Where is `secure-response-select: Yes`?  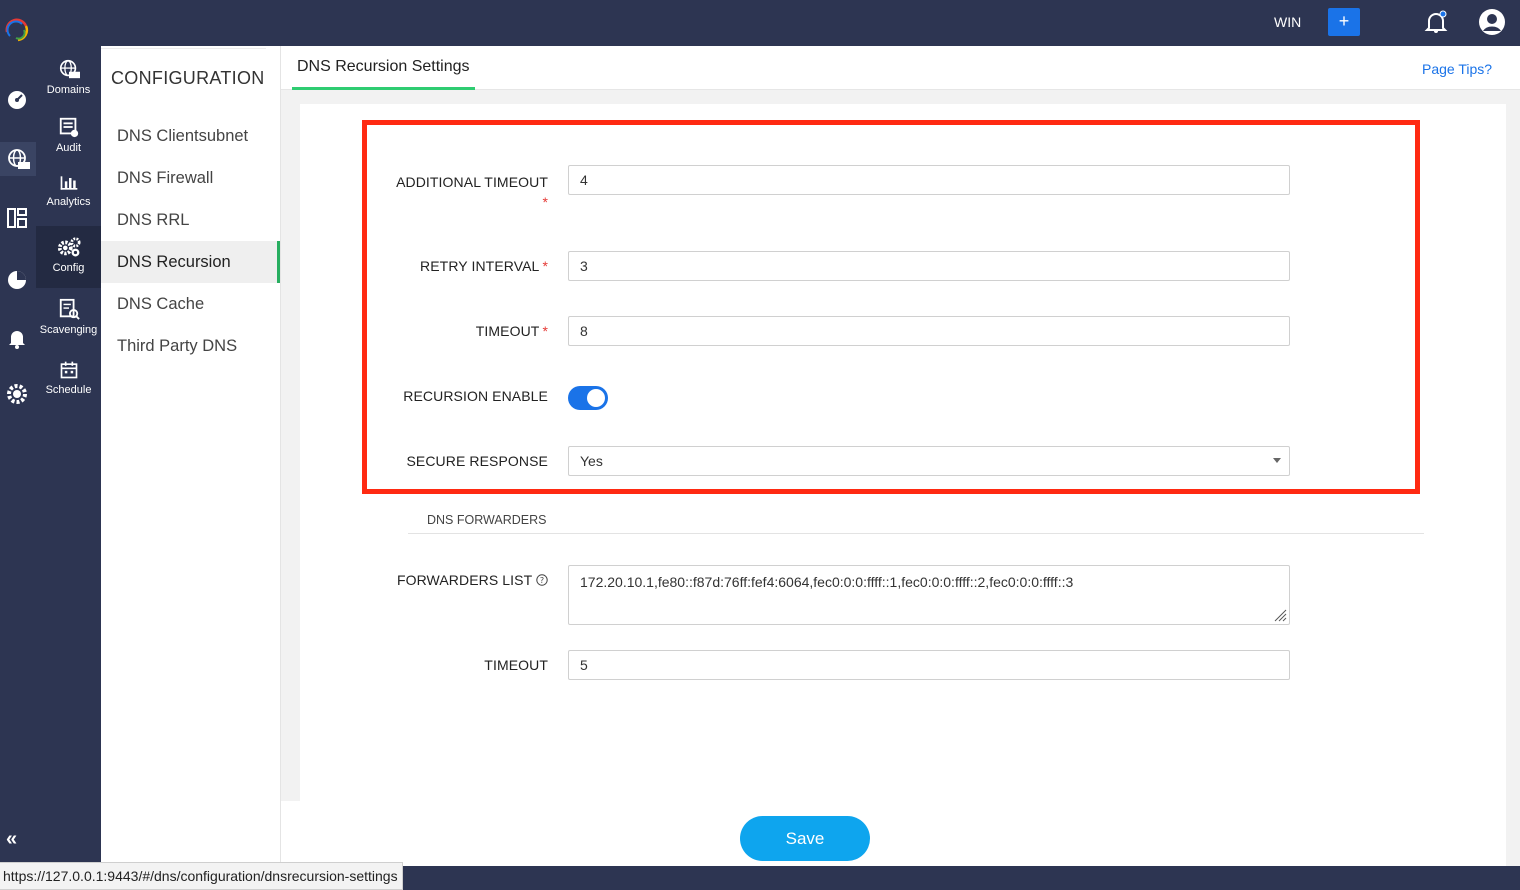
secure-response-select: Yes is located at coordinates (929, 461).